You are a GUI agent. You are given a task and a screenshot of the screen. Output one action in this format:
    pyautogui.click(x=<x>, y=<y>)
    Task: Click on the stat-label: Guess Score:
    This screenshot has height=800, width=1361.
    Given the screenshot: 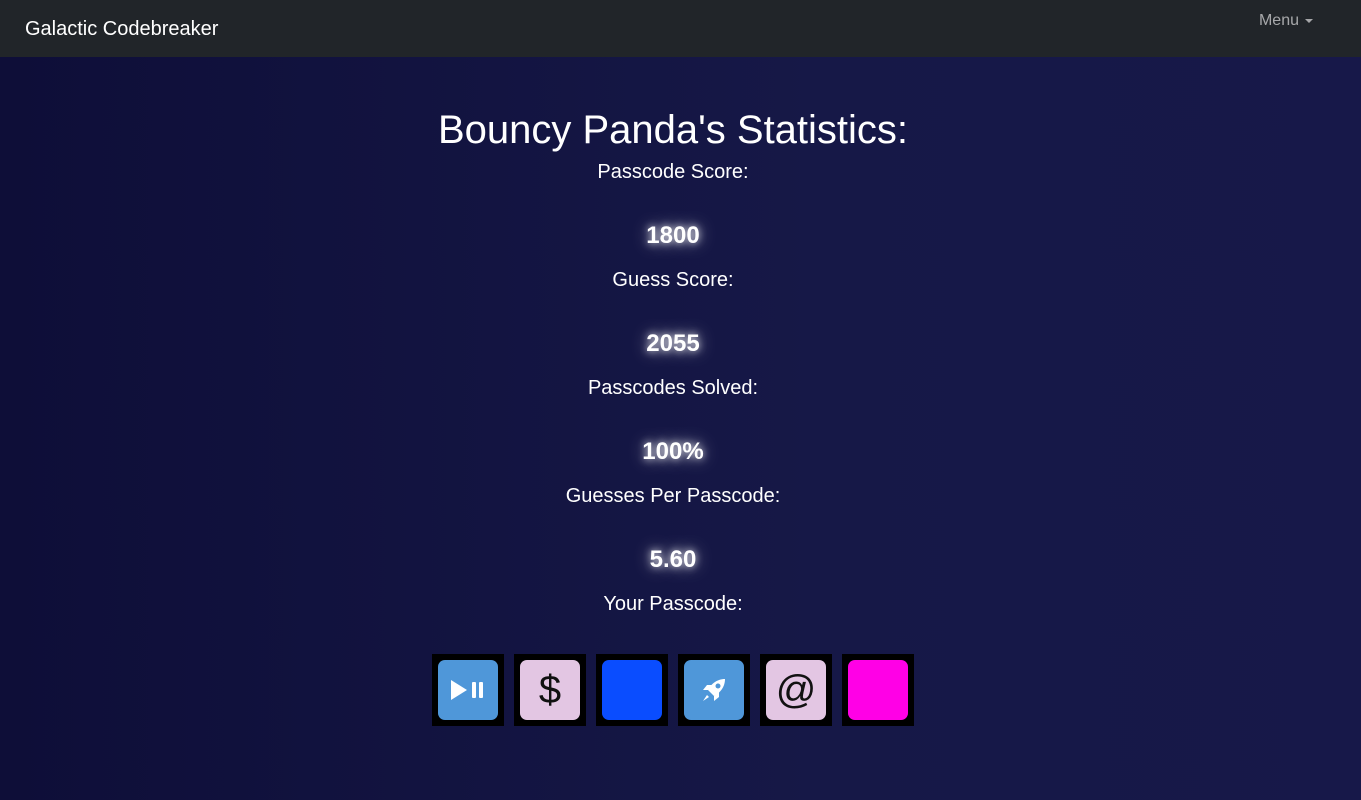 What is the action you would take?
    pyautogui.click(x=673, y=280)
    